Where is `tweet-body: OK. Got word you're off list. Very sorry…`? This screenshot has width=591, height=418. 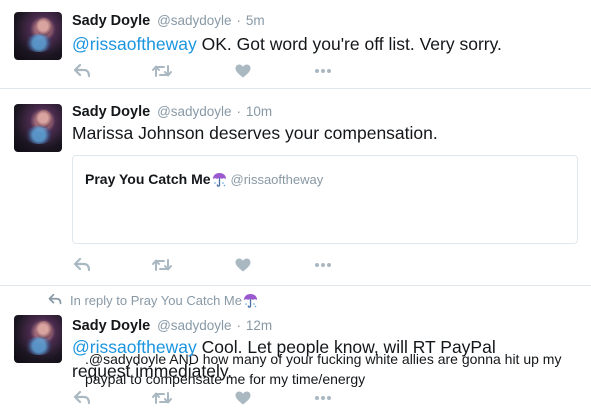
tweet-body: OK. Got word you're off list. Very sorry… is located at coordinates (349, 44).